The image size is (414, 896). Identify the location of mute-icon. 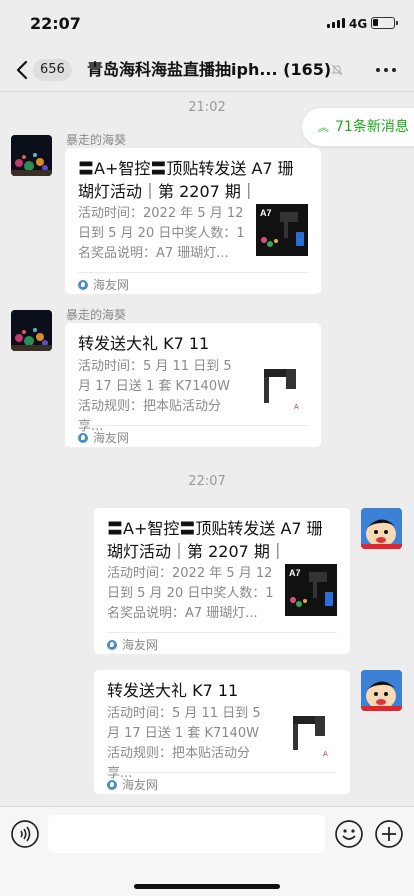
(337, 70).